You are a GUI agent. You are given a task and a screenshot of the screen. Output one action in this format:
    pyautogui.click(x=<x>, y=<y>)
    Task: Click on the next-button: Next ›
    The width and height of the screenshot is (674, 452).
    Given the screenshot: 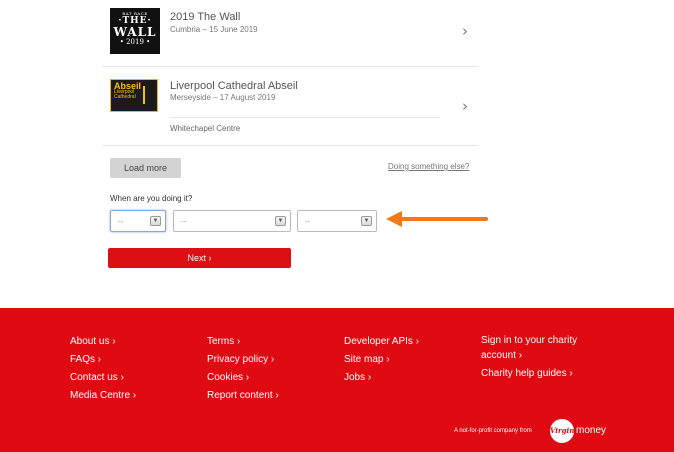 What is the action you would take?
    pyautogui.click(x=199, y=258)
    